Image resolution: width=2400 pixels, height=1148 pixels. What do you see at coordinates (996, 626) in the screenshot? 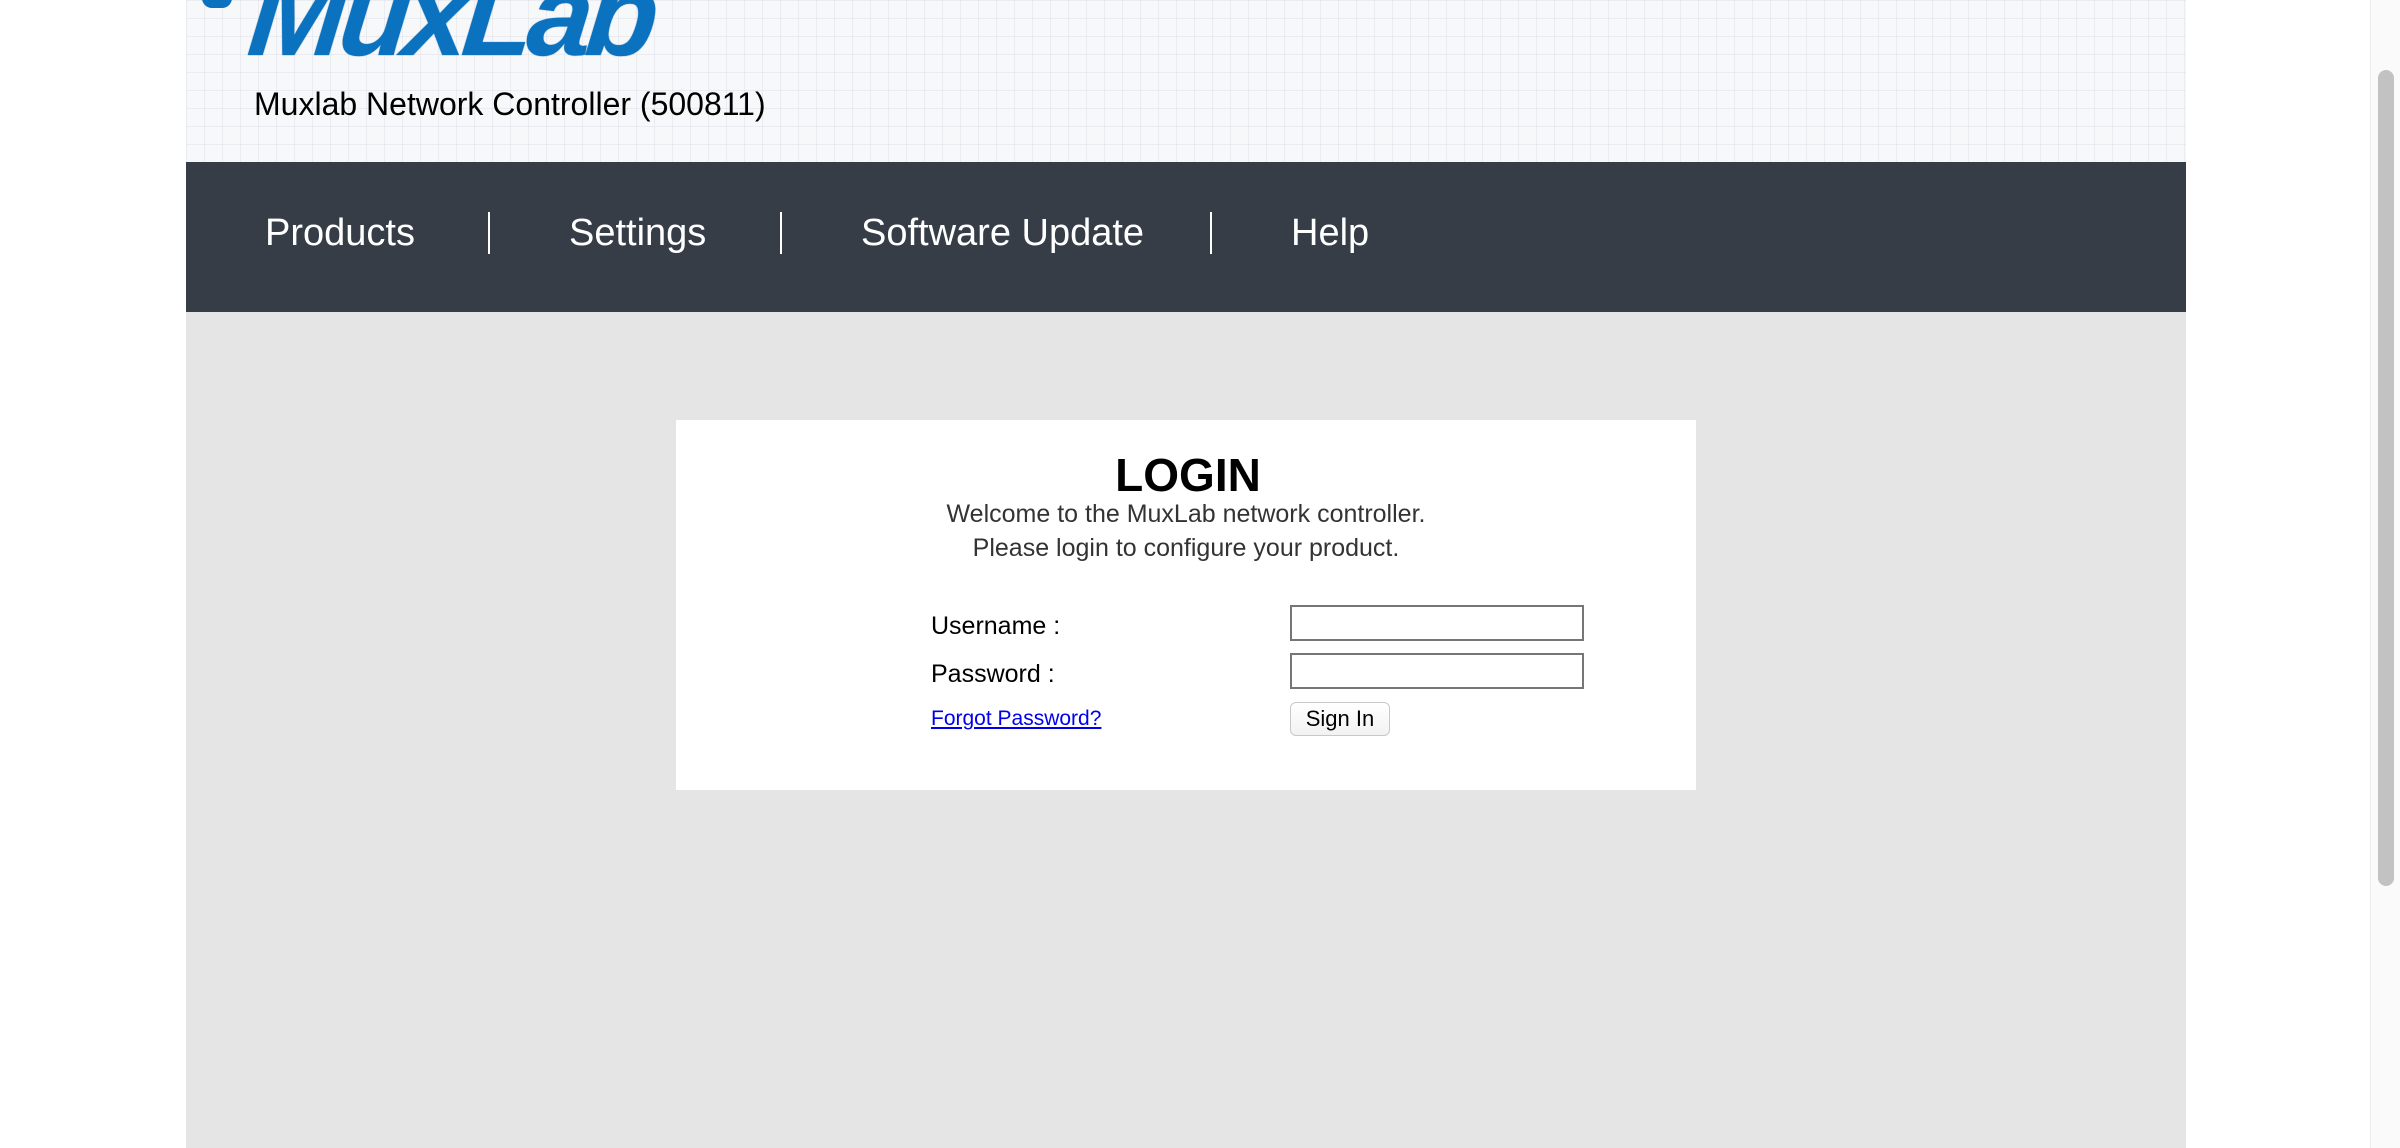
I see `username-label: Username :` at bounding box center [996, 626].